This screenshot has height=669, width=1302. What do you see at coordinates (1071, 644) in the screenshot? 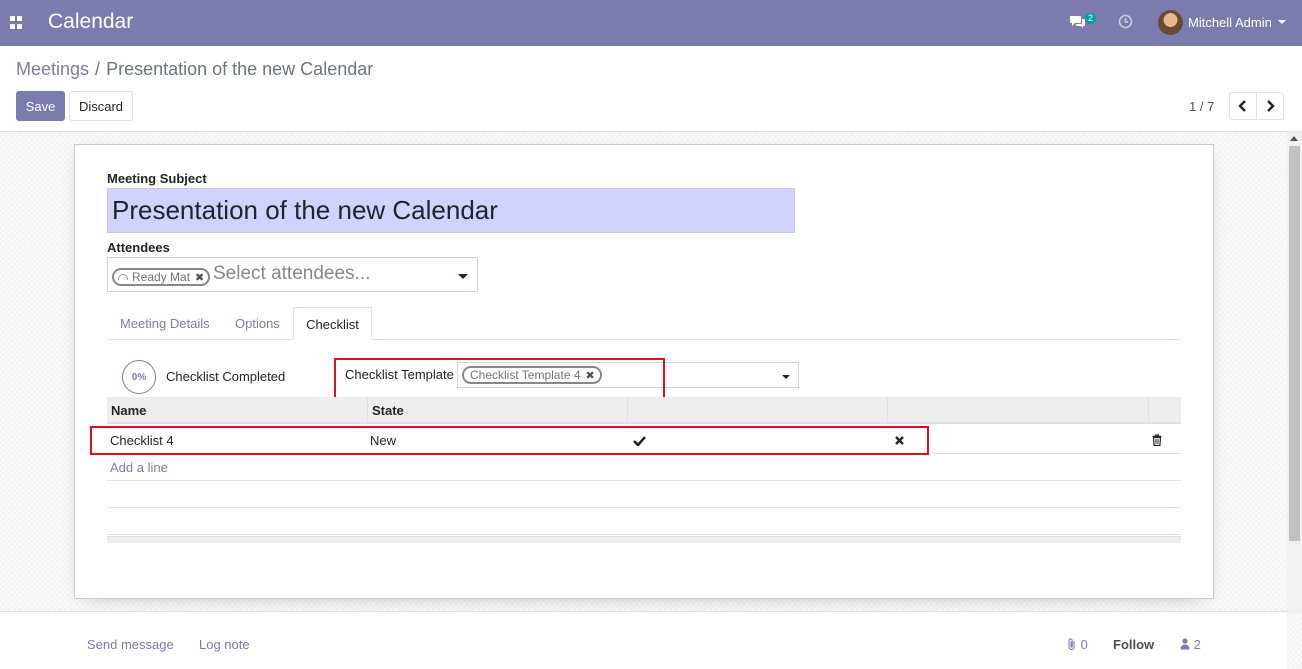
I see `paperclip-icon` at bounding box center [1071, 644].